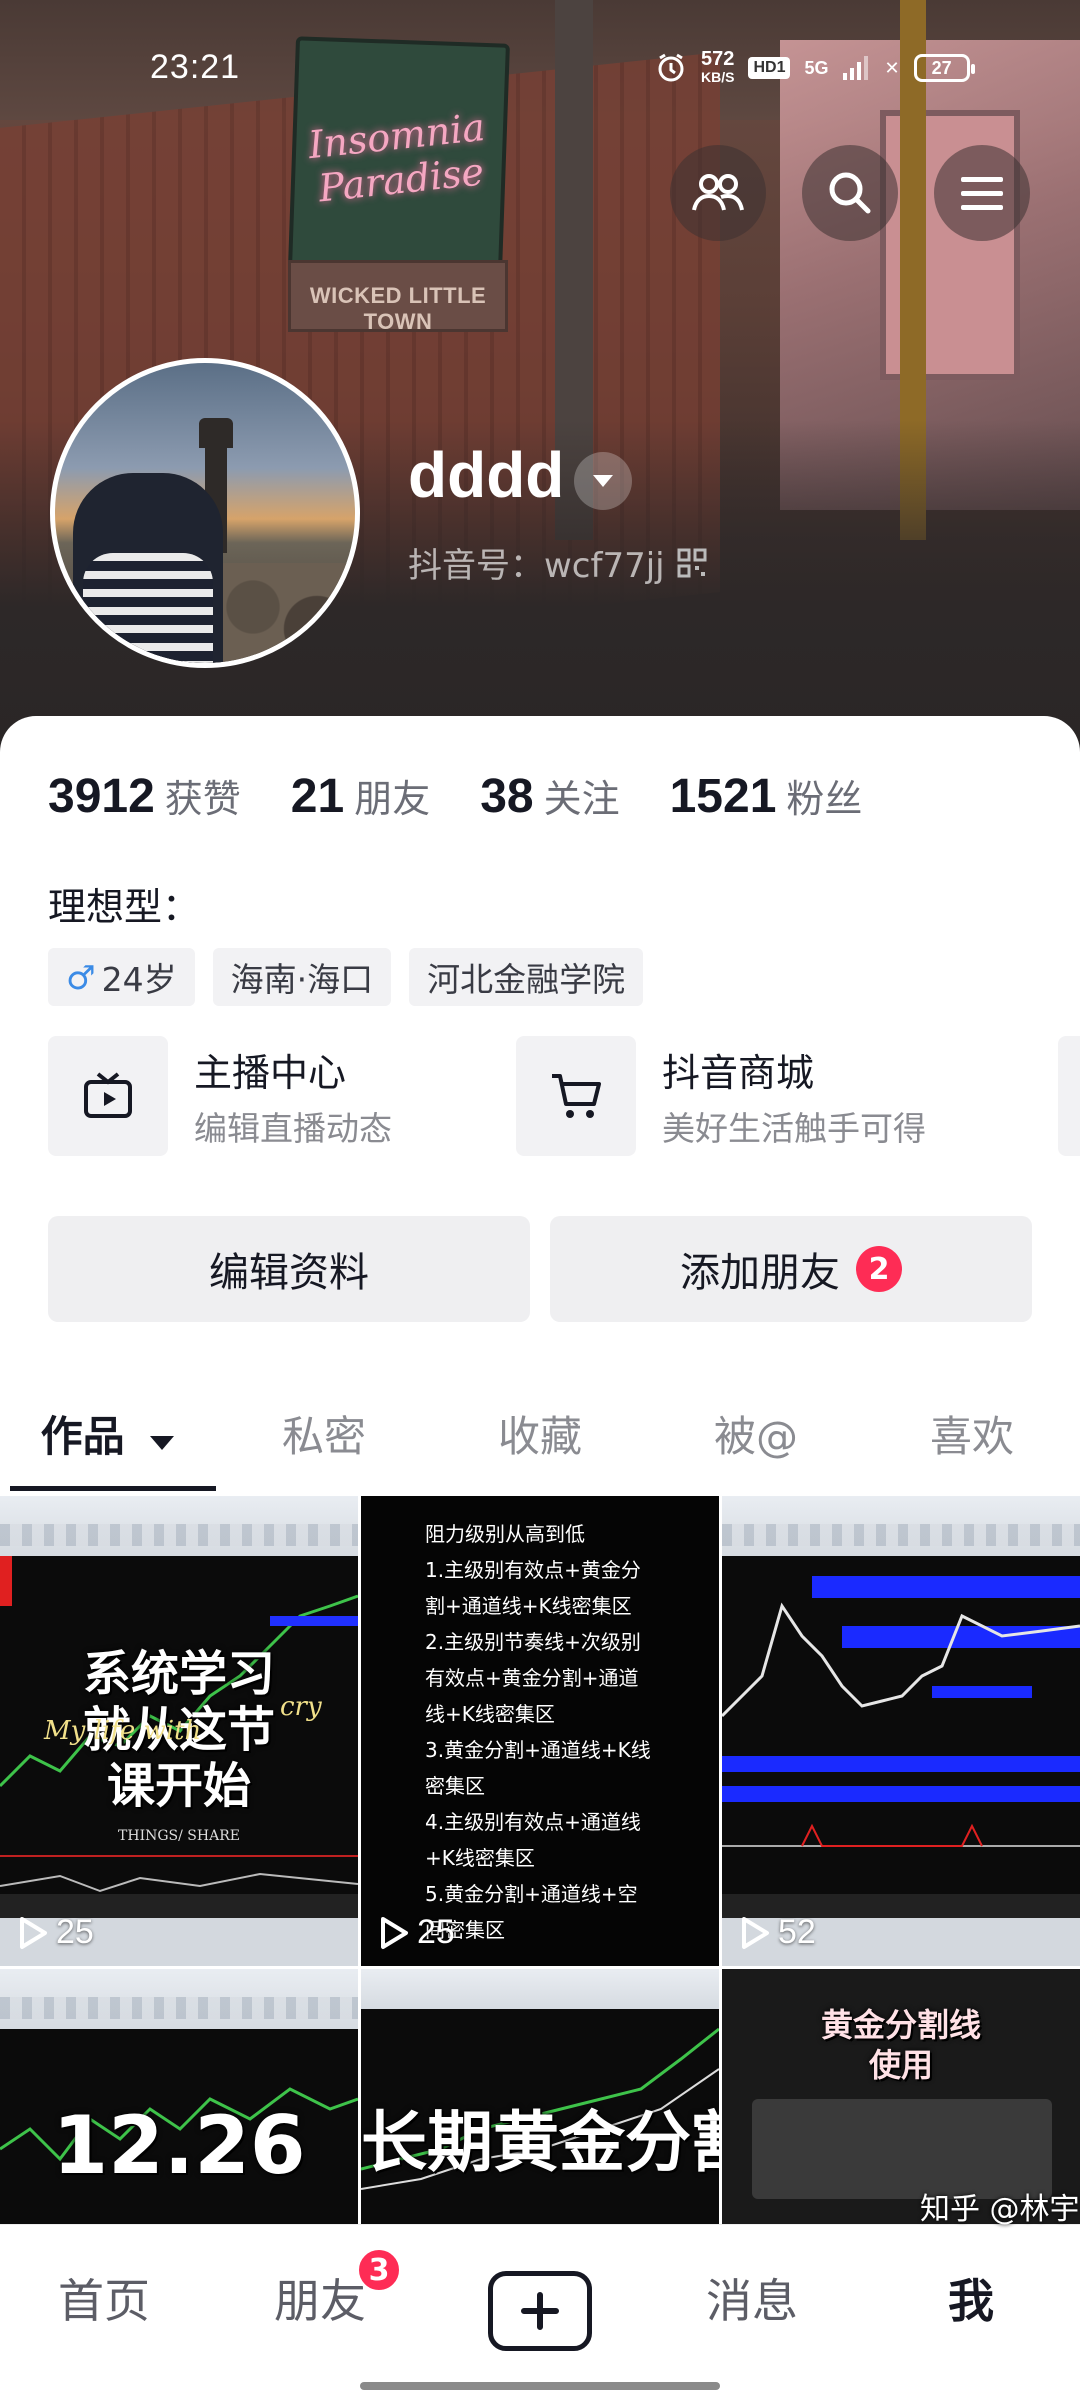  I want to click on video-title: 黄金分割线 使用, so click(901, 2045).